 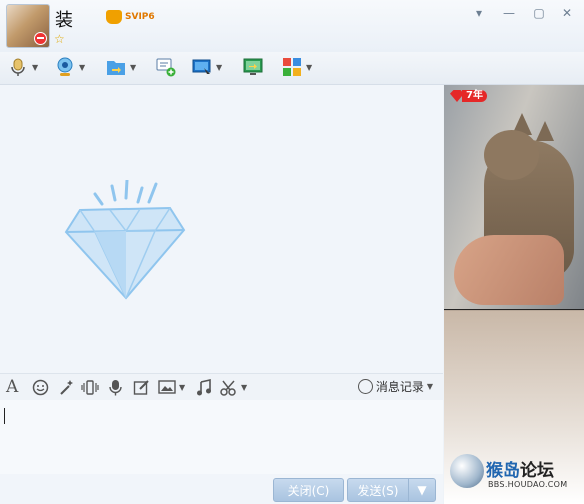 I want to click on voice-message-icon, so click(x=115, y=387).